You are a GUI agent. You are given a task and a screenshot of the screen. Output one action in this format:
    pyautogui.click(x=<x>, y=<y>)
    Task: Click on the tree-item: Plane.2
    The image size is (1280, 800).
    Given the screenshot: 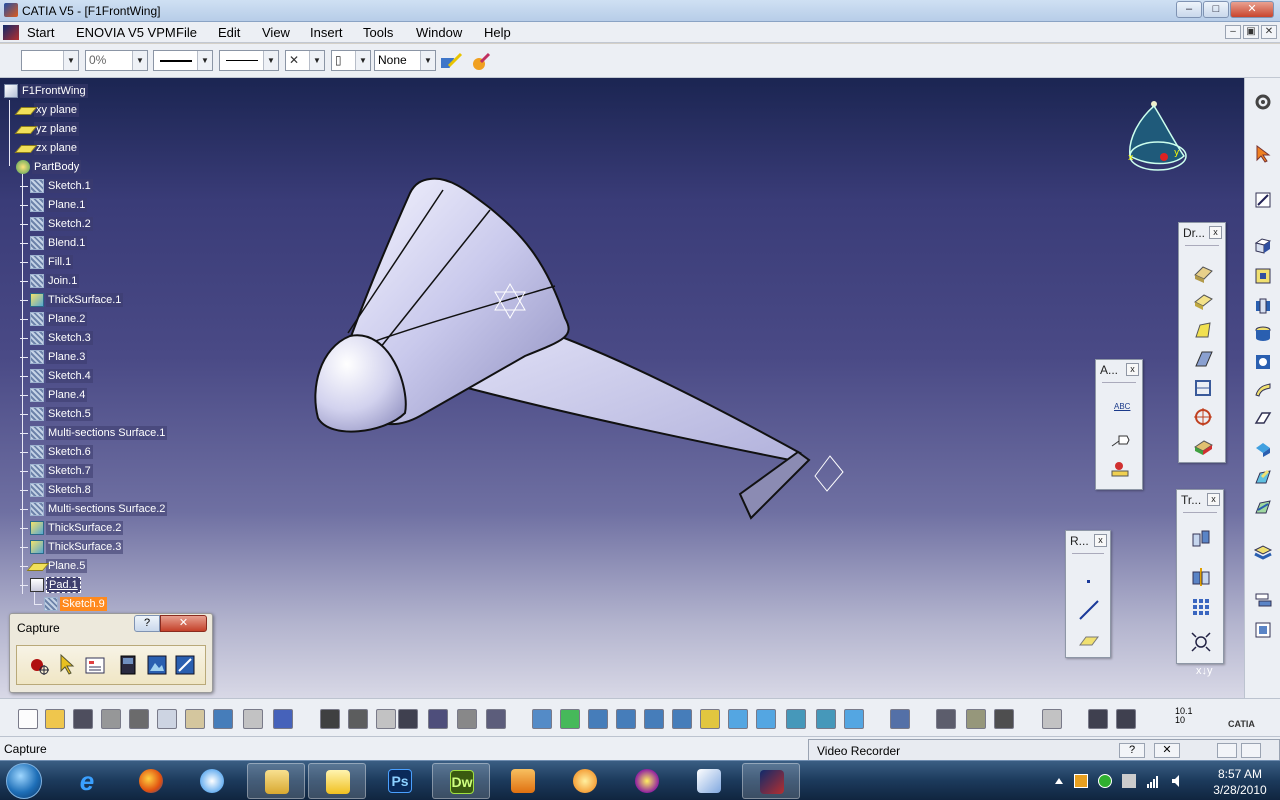 What is the action you would take?
    pyautogui.click(x=59, y=319)
    